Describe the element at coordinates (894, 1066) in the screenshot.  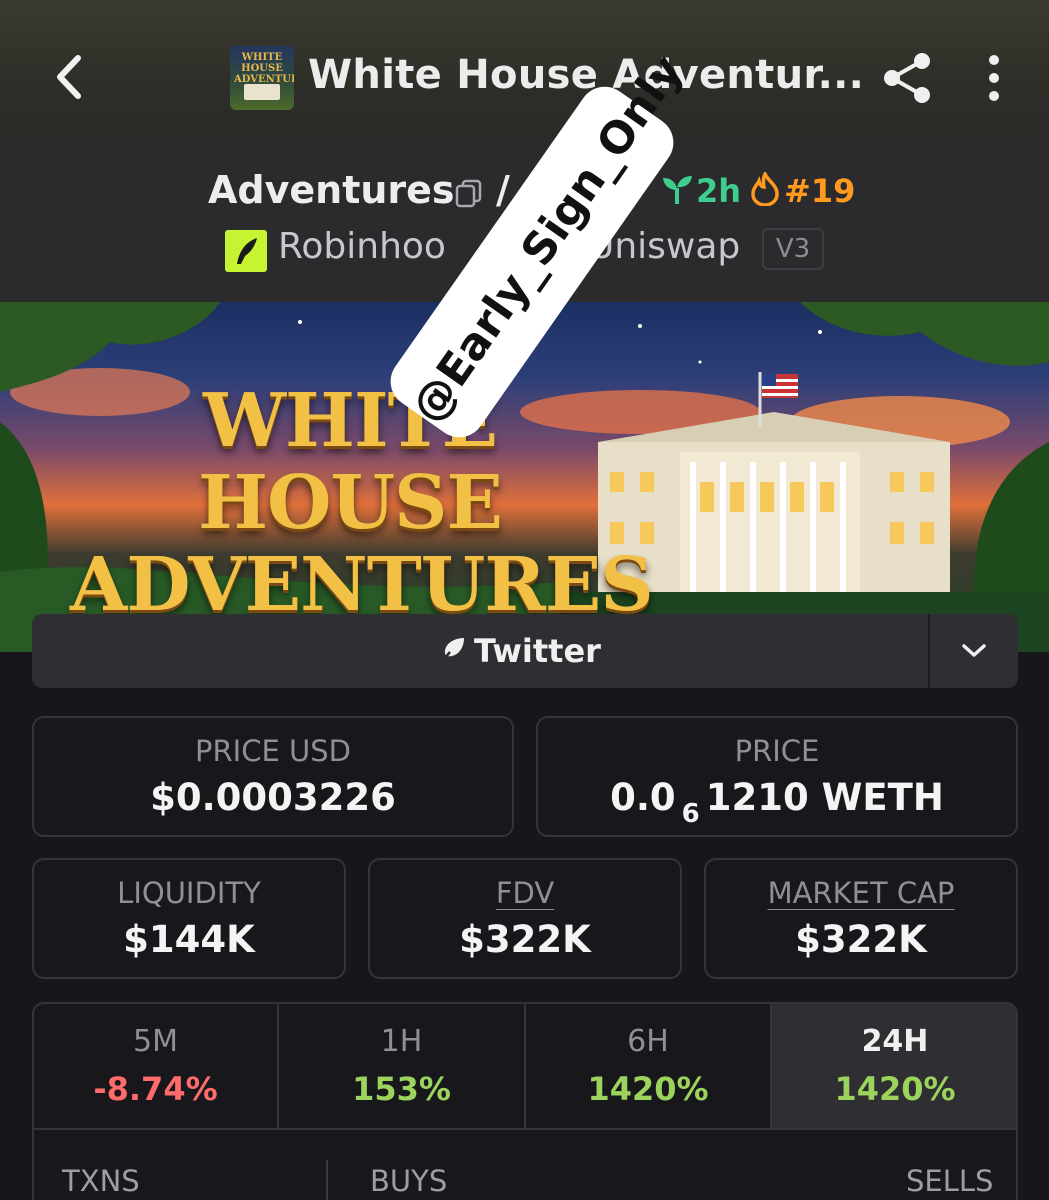
I see `tab-24h: 24H 1420%` at that location.